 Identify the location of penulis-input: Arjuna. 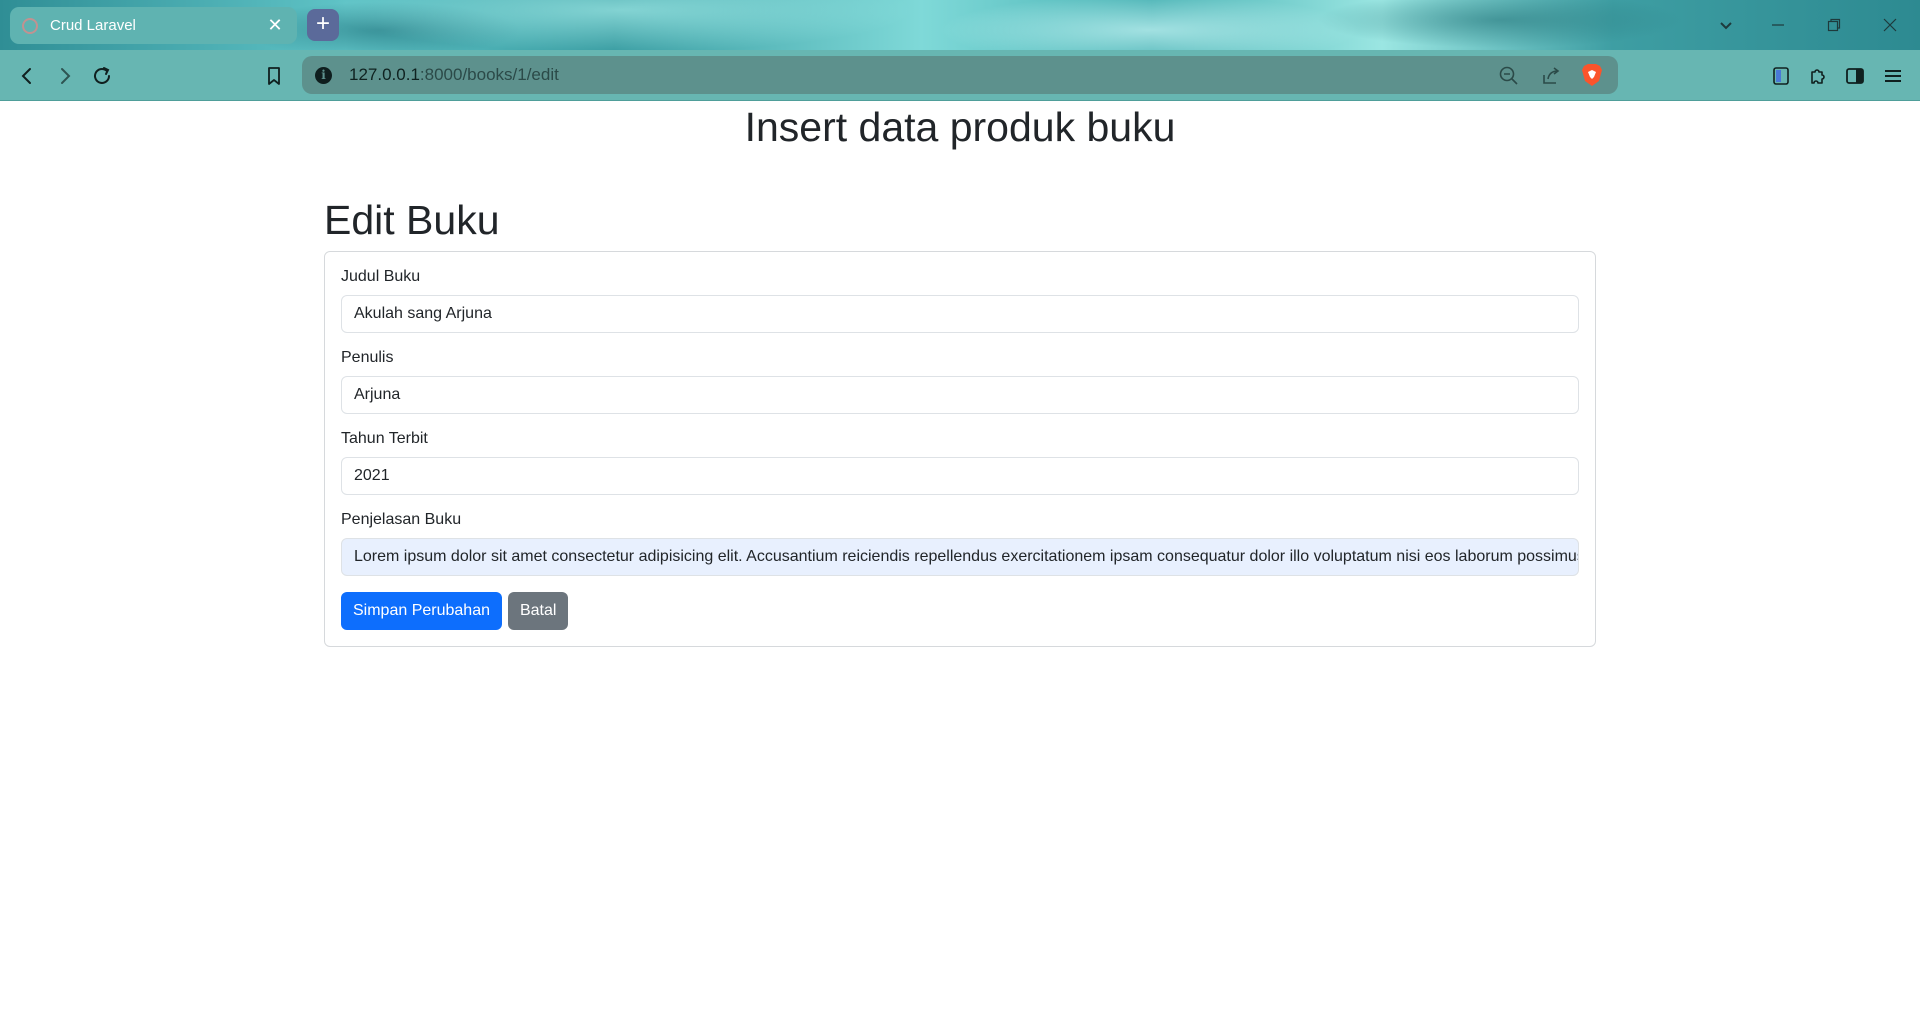
(960, 395).